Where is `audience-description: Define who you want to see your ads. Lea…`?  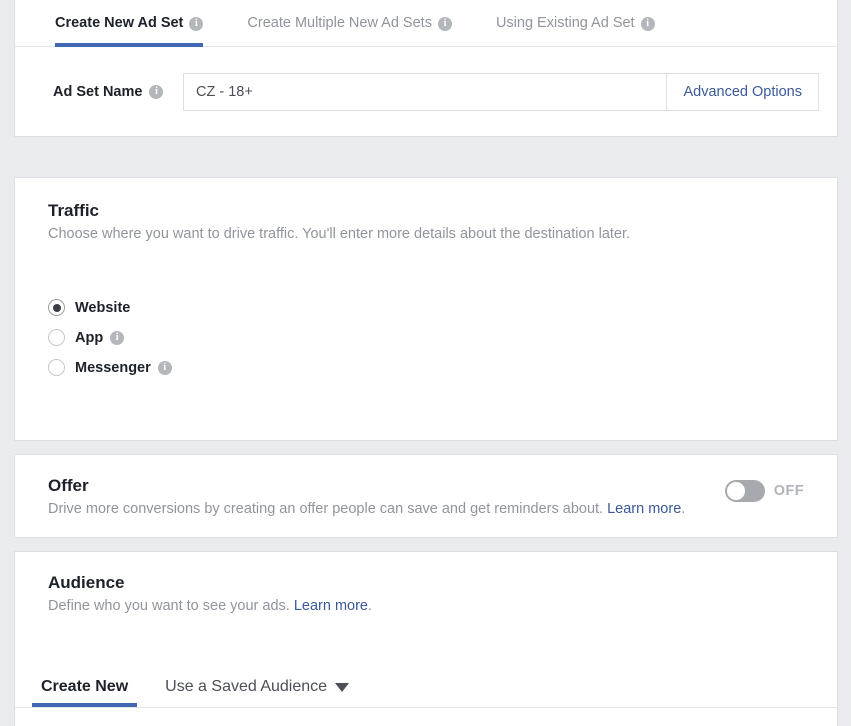 audience-description: Define who you want to see your ads. Lea… is located at coordinates (426, 607).